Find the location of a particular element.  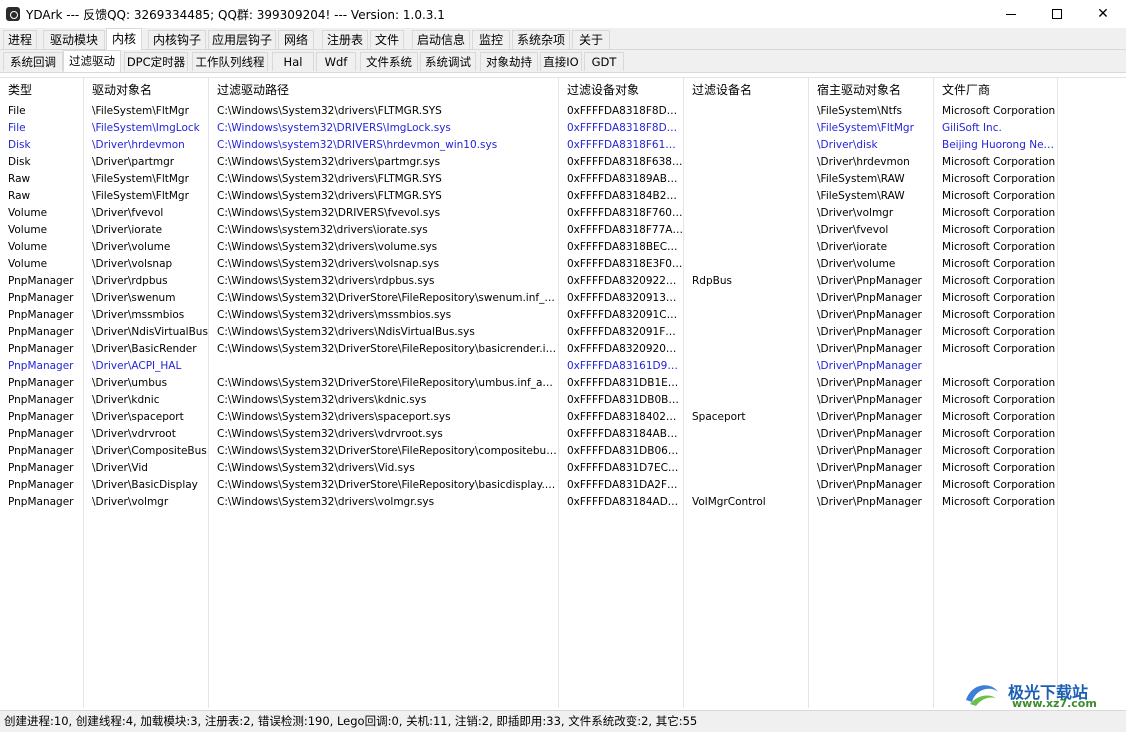

sub-tab-1: 过滤驱动 is located at coordinates (92, 61).